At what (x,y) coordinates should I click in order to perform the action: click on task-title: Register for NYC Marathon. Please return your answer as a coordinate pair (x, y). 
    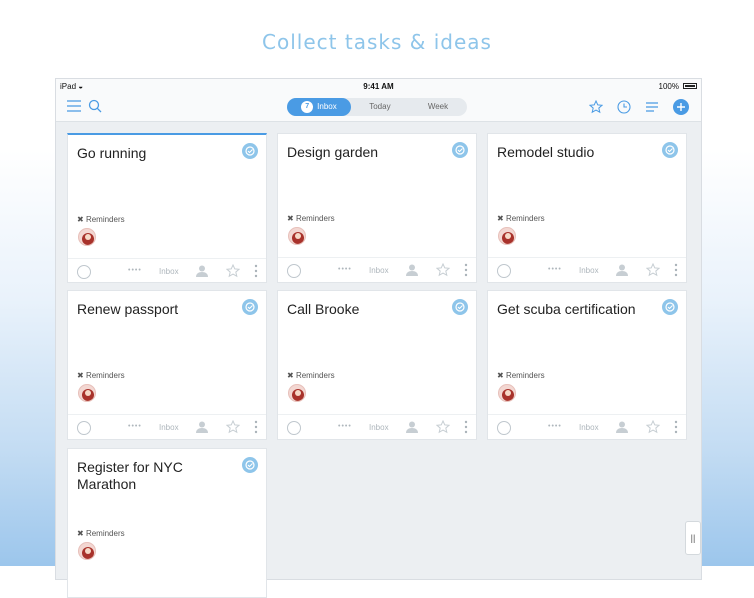
    Looking at the image, I should click on (157, 476).